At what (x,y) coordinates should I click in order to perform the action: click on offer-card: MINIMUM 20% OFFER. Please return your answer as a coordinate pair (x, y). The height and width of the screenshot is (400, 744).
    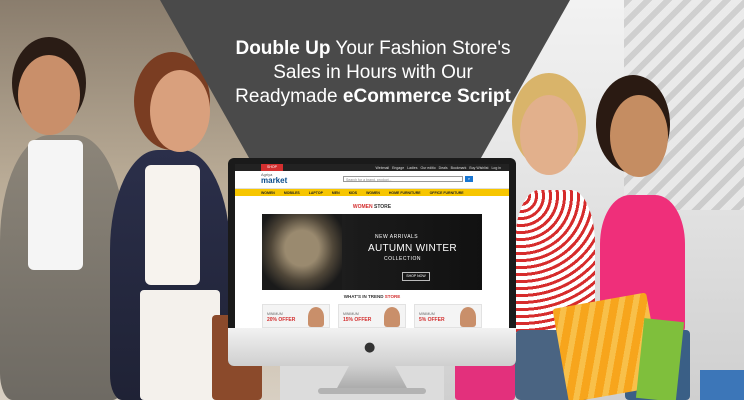
    Looking at the image, I should click on (296, 316).